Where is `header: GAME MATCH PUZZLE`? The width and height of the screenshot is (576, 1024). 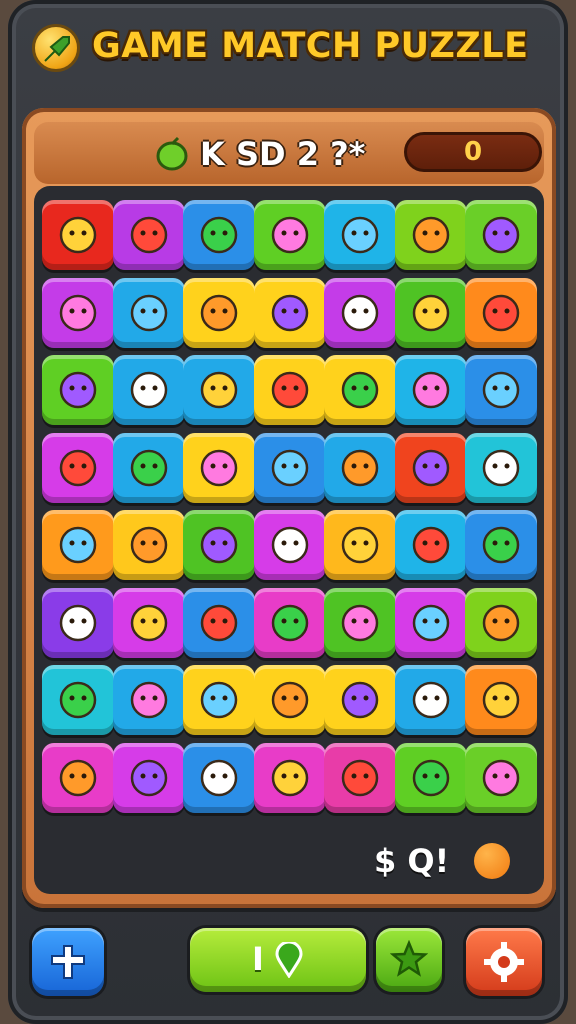 header: GAME MATCH PUZZLE is located at coordinates (288, 48).